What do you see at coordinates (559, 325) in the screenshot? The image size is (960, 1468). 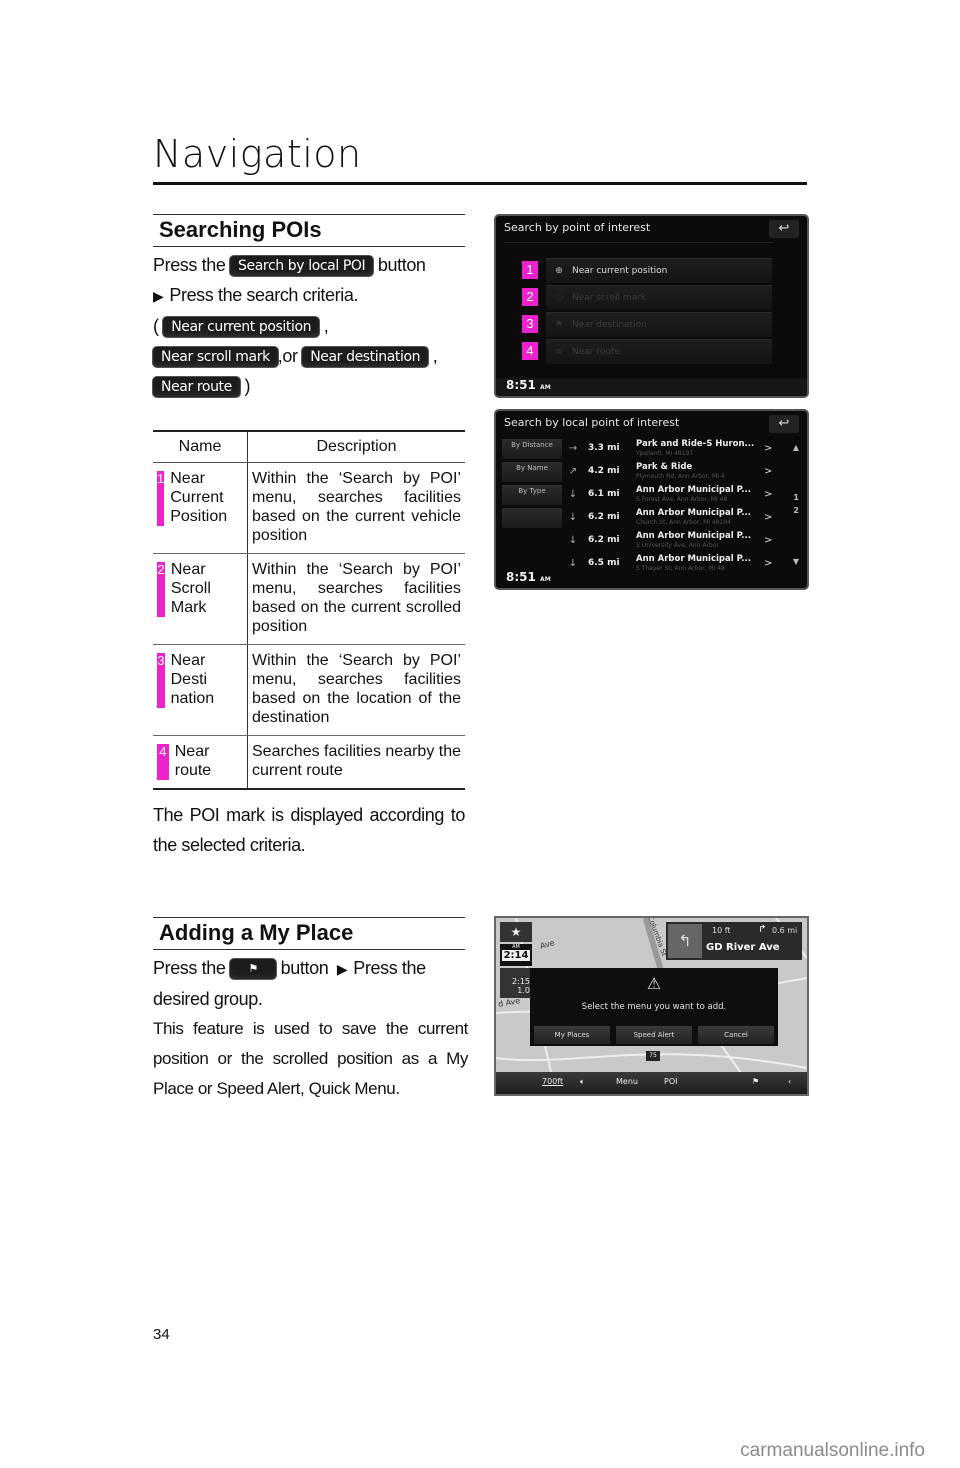 I see `destination-flag-icon: ⚑` at bounding box center [559, 325].